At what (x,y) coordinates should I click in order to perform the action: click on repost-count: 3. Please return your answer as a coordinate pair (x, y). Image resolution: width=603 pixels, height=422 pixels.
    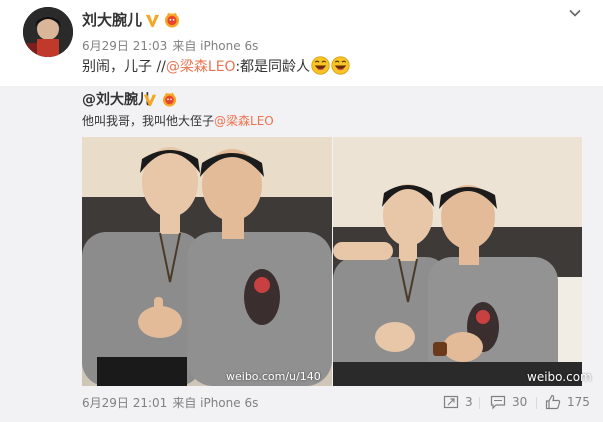
    Looking at the image, I should click on (469, 402).